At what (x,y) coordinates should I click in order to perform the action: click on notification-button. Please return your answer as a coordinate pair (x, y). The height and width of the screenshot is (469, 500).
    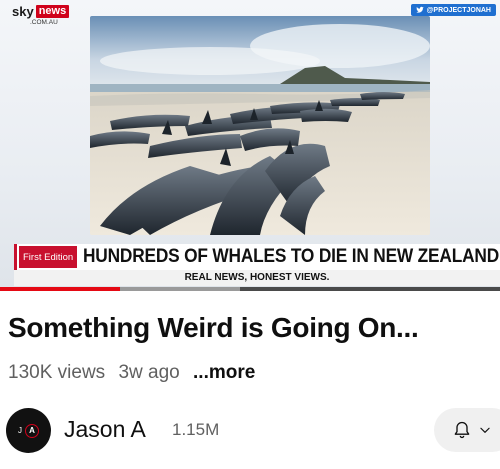
    Looking at the image, I should click on (467, 430).